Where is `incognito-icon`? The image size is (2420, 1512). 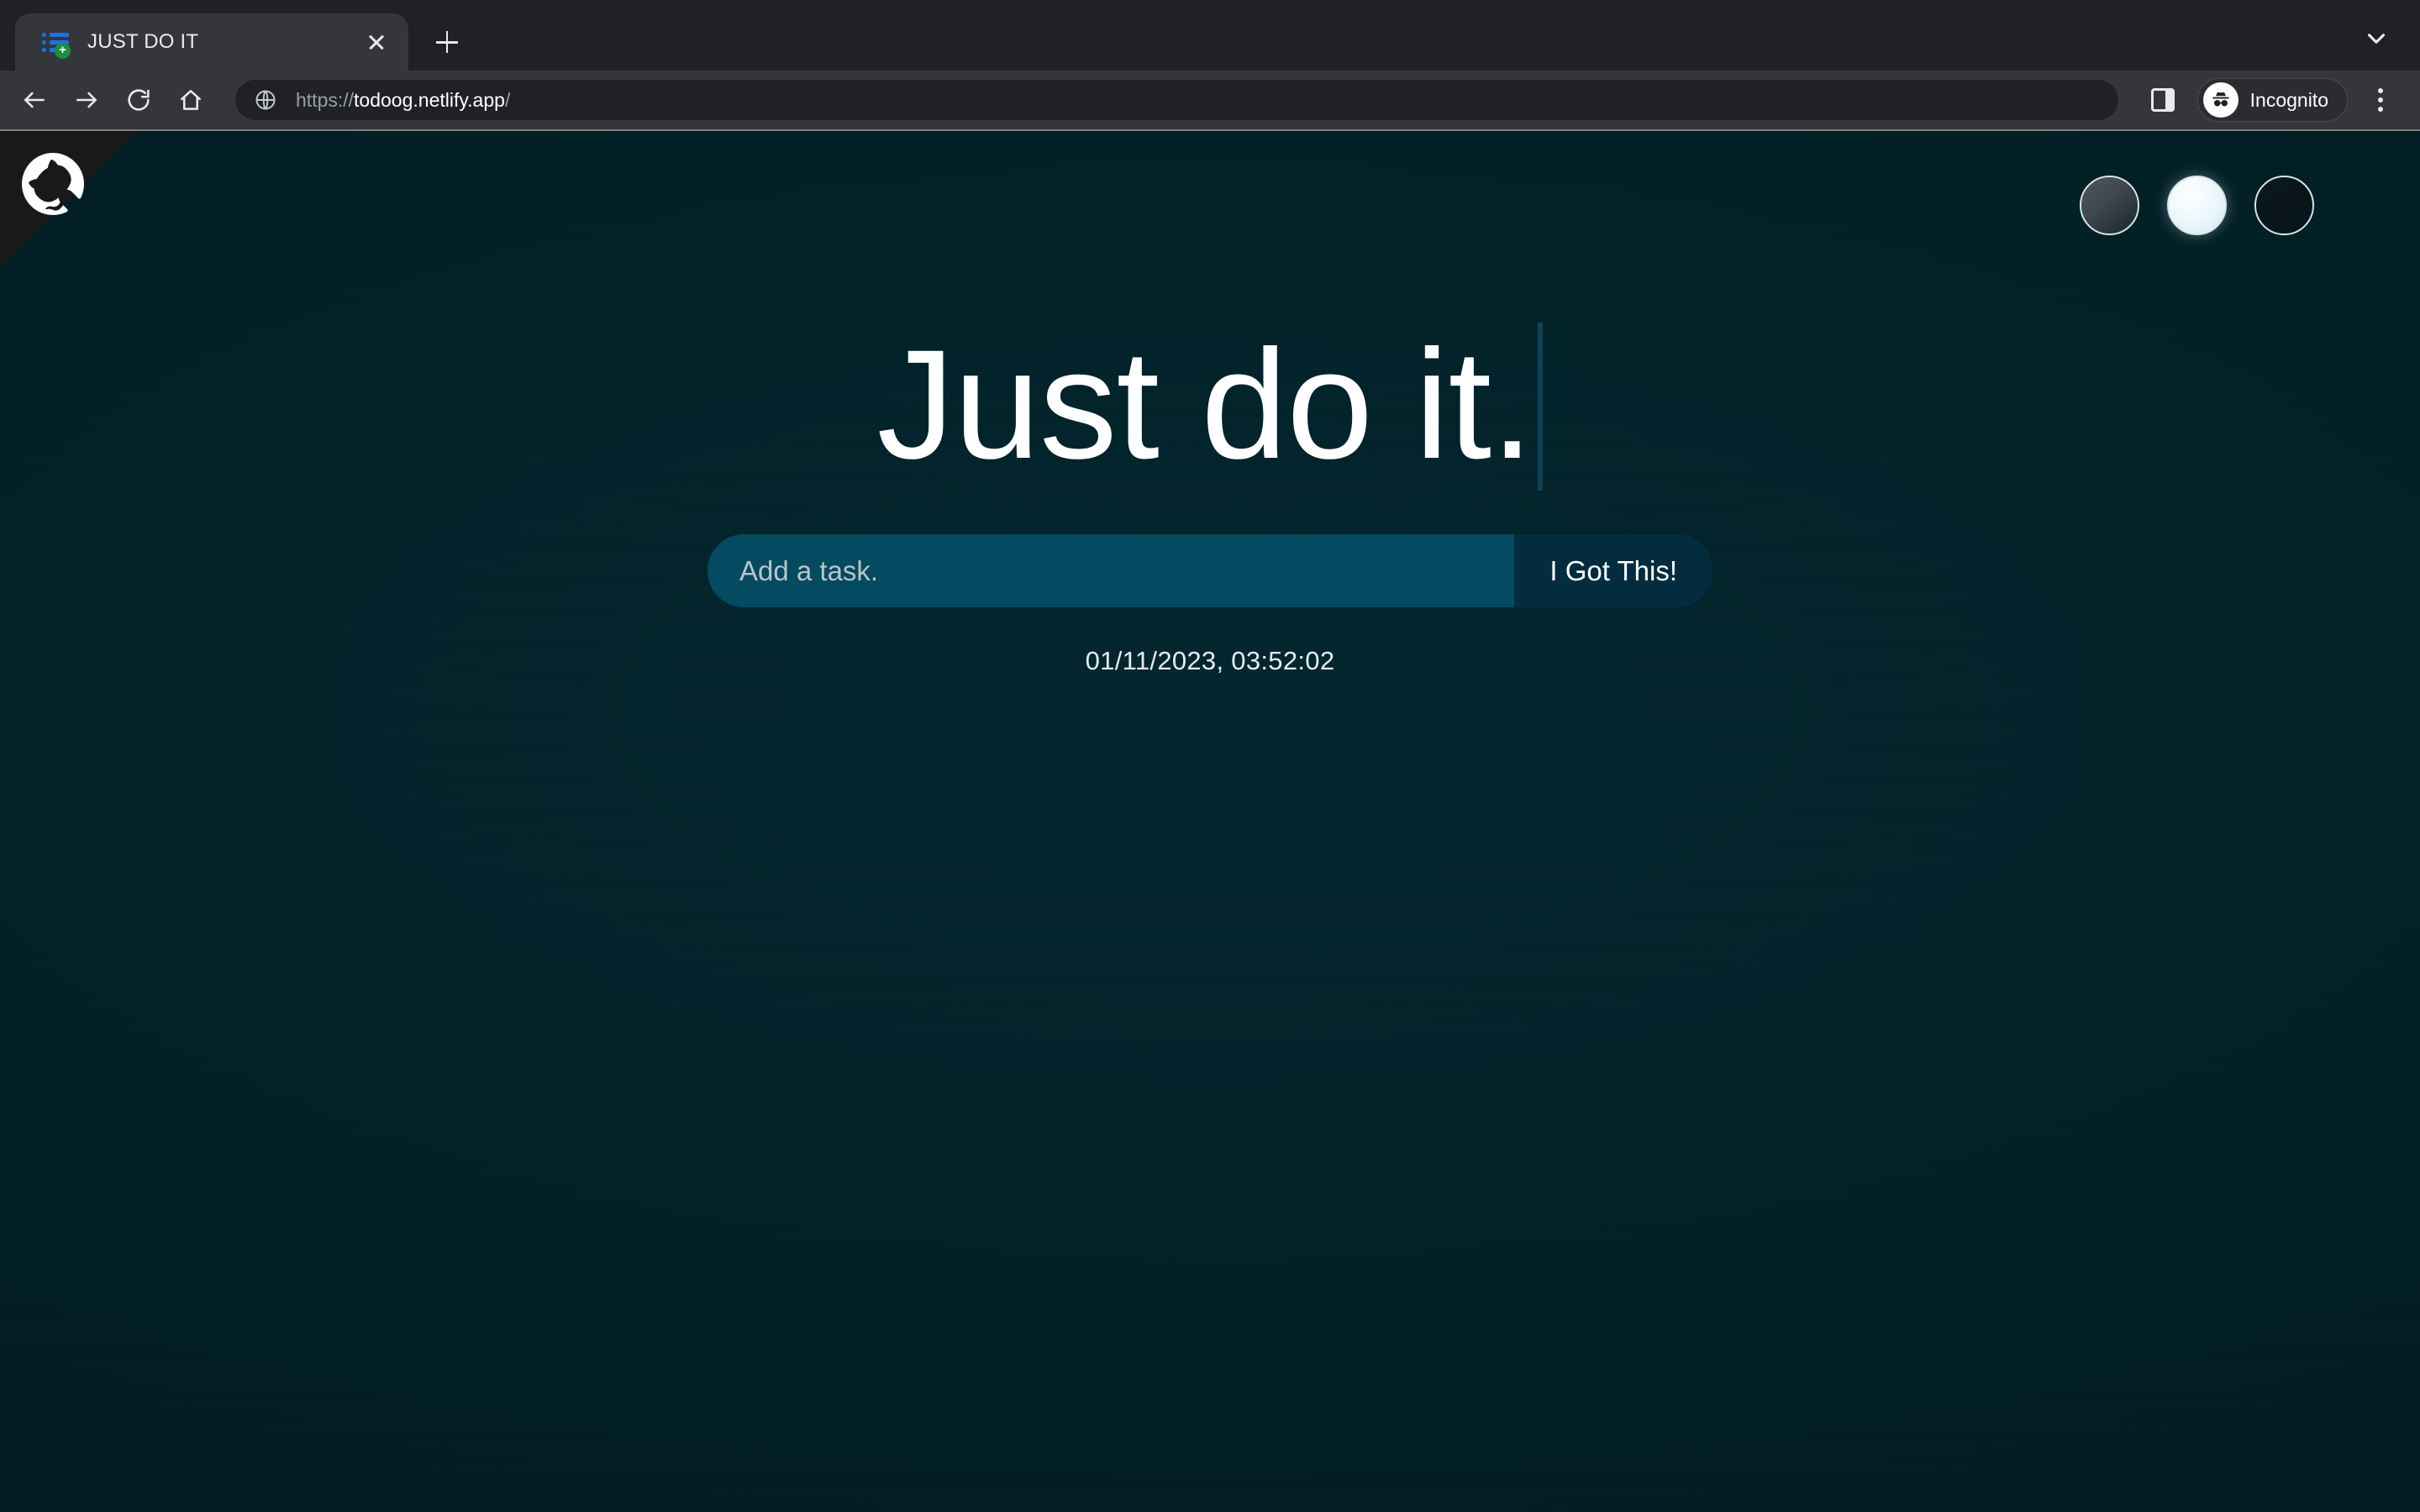 incognito-icon is located at coordinates (2220, 100).